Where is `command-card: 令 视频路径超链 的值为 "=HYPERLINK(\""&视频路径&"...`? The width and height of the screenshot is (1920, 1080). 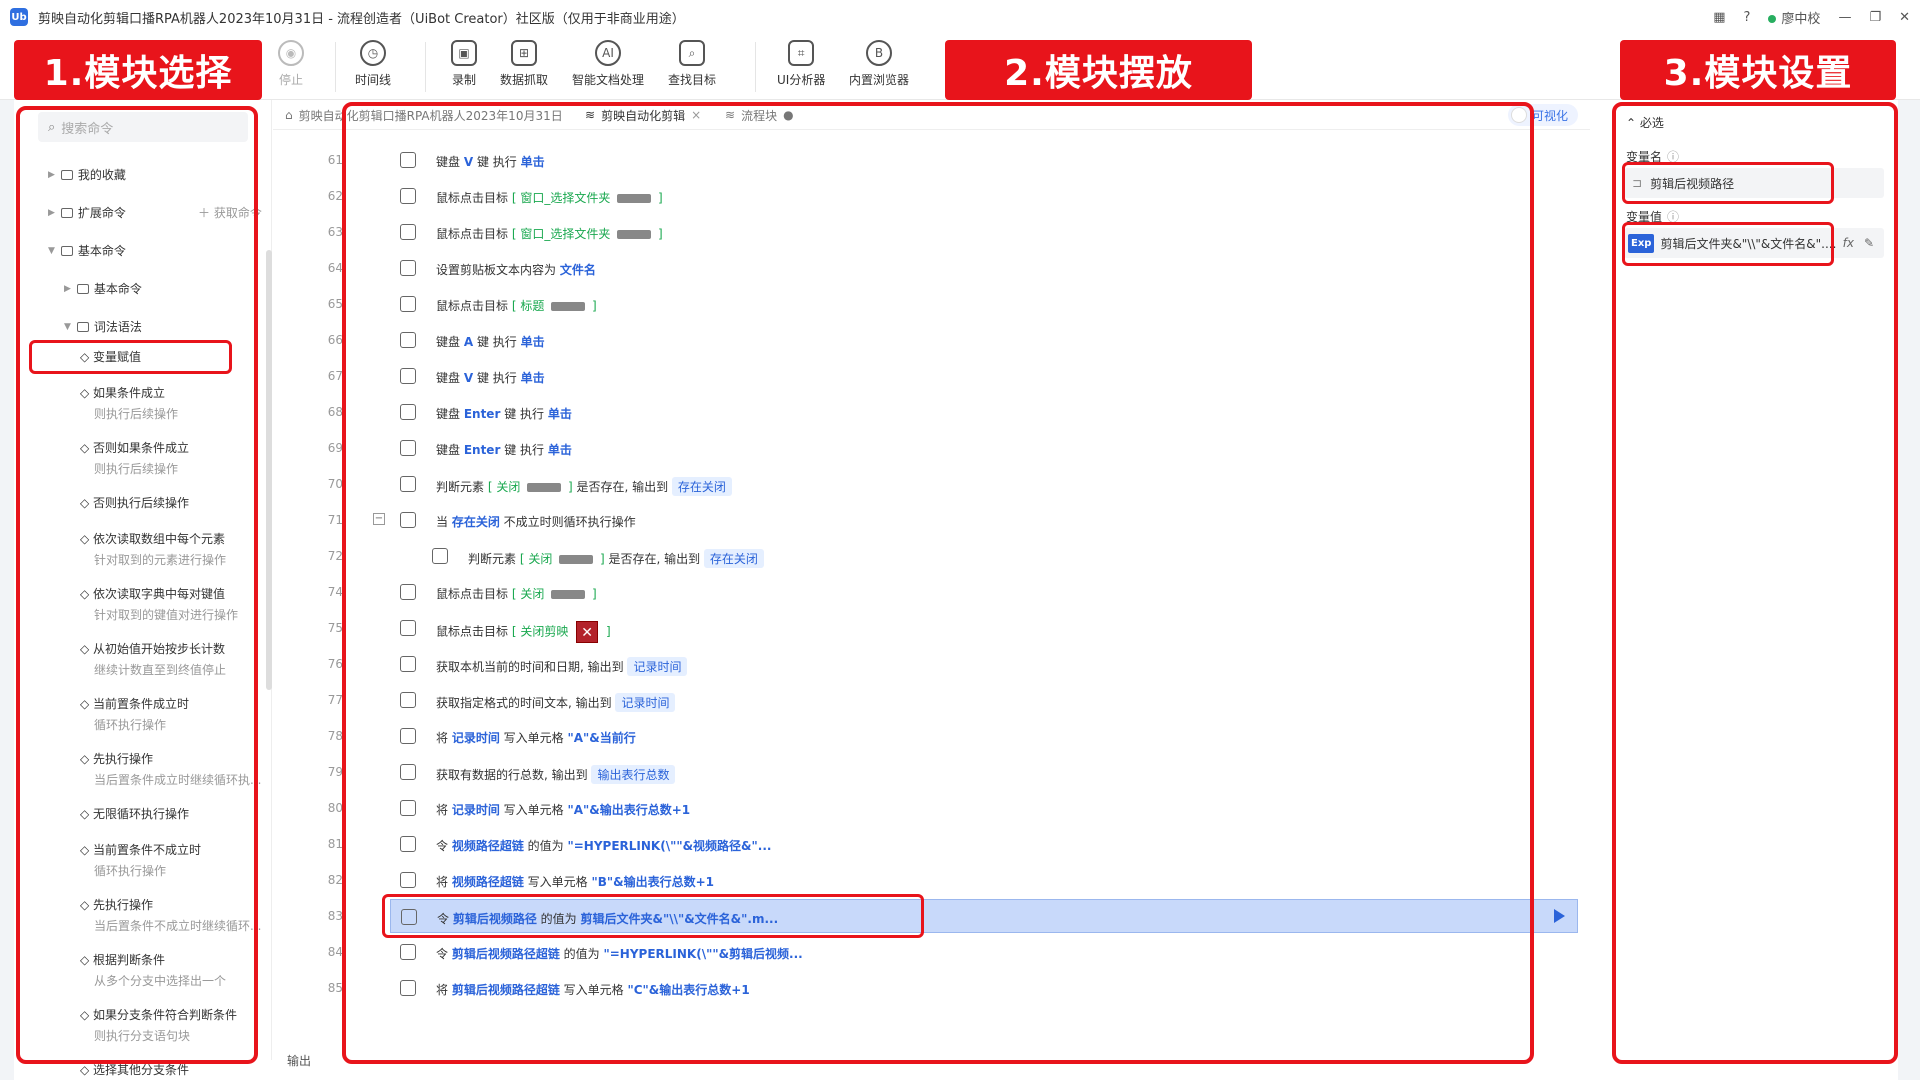 command-card: 令 视频路径超链 的值为 "=HYPERLINK(\""&视频路径&"... is located at coordinates (984, 844).